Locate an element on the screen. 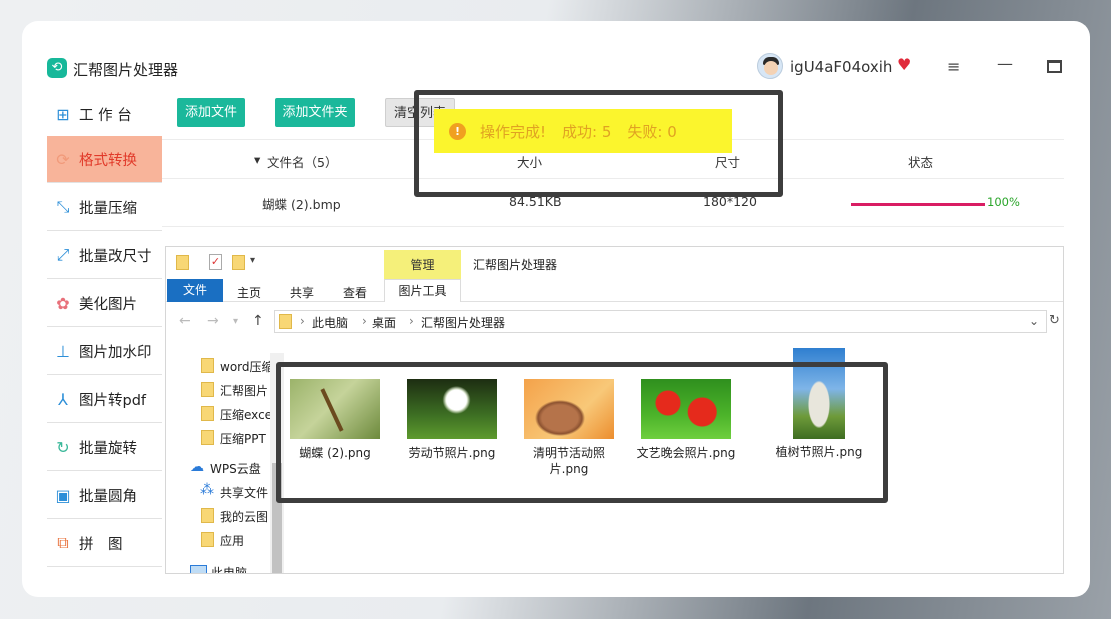 Image resolution: width=1111 pixels, height=619 pixels. tab-share: 共享 is located at coordinates (302, 292).